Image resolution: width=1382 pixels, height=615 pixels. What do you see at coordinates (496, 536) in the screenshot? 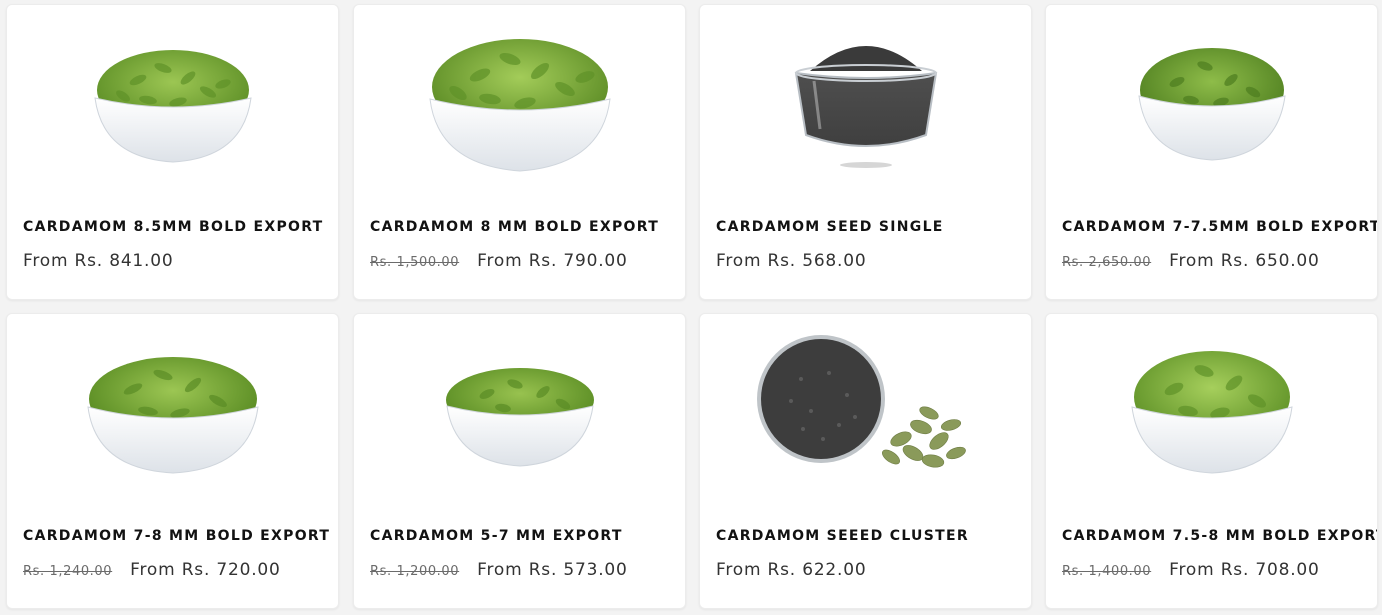
I see `product-title: CARDAMOM 5-7 MM EXPORT` at bounding box center [496, 536].